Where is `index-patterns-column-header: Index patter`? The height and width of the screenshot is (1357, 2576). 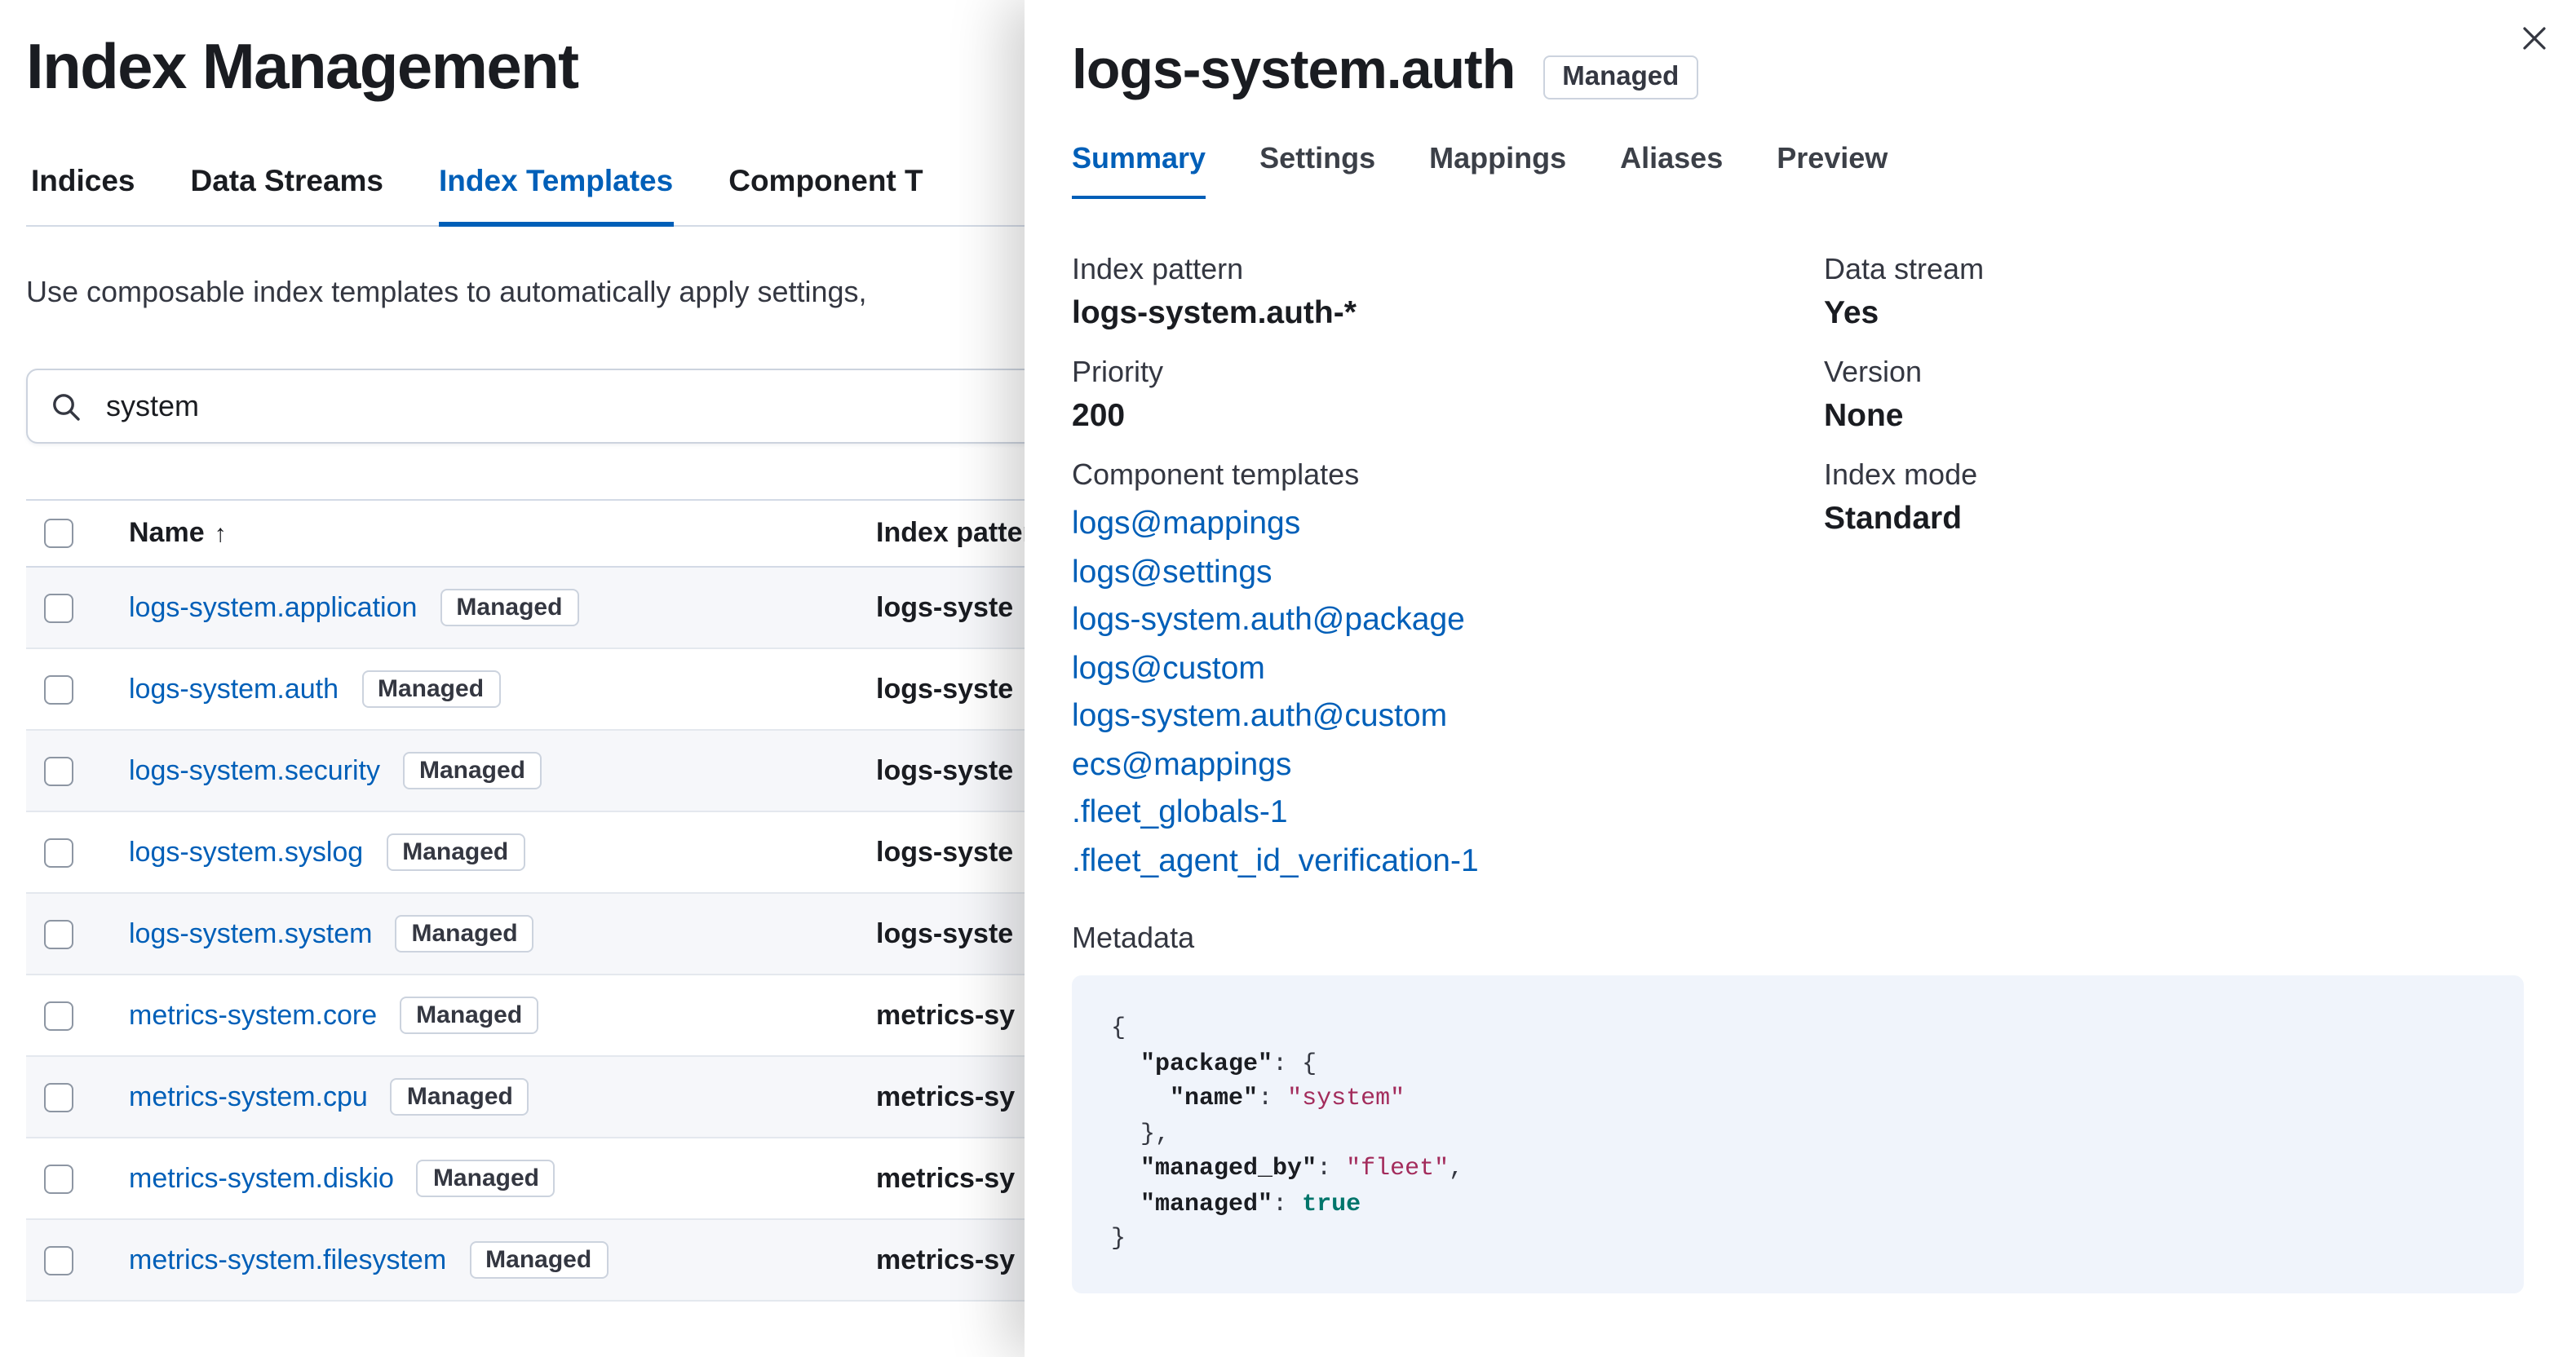
index-patterns-column-header: Index patter is located at coordinates (954, 532).